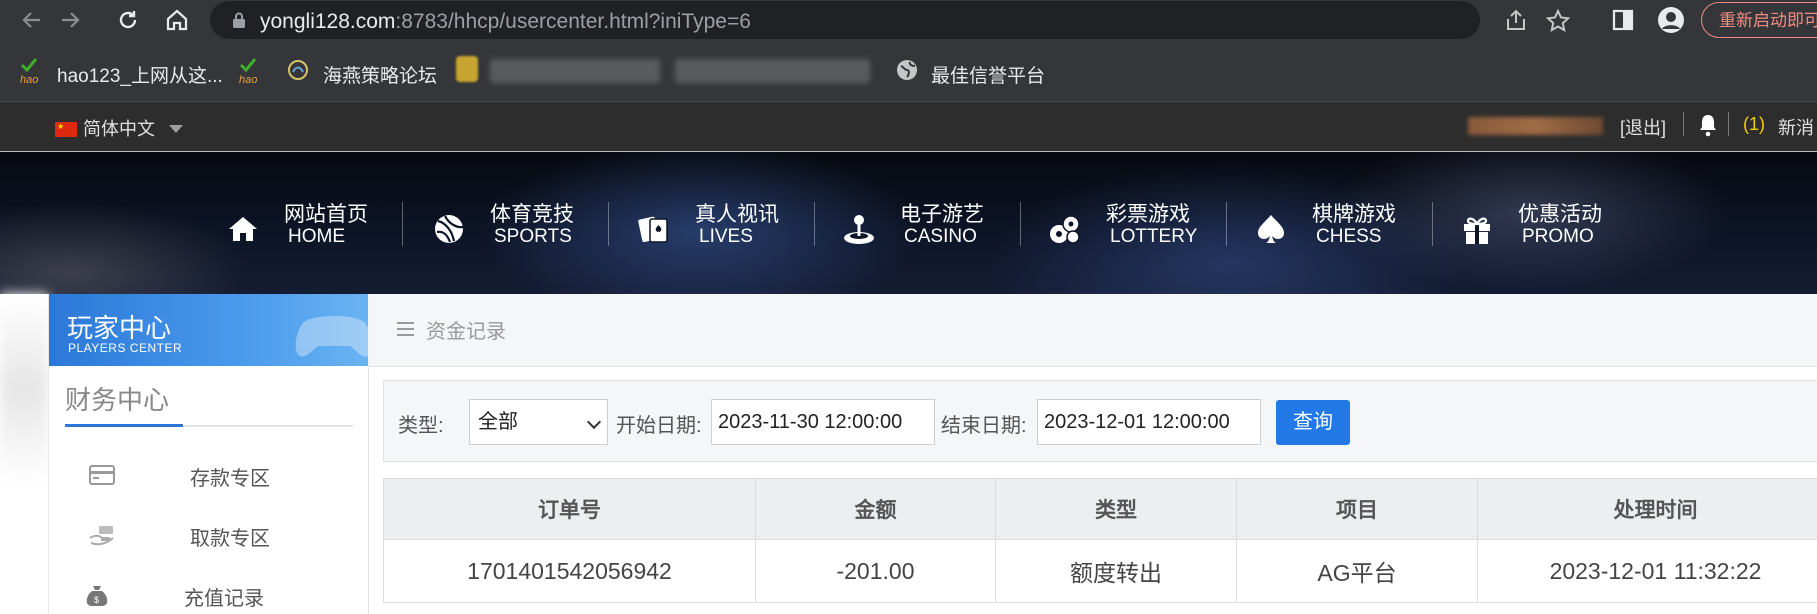 This screenshot has height=614, width=1817. What do you see at coordinates (1558, 236) in the screenshot?
I see `nav-label-en: PROMO` at bounding box center [1558, 236].